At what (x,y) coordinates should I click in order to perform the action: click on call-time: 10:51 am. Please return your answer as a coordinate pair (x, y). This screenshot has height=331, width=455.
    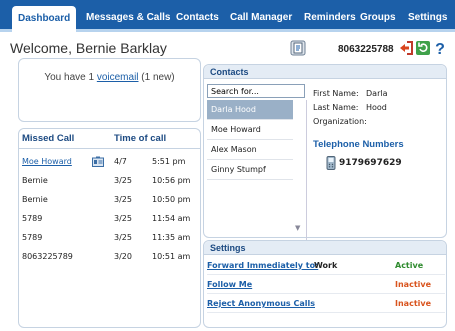
    Looking at the image, I should click on (171, 256).